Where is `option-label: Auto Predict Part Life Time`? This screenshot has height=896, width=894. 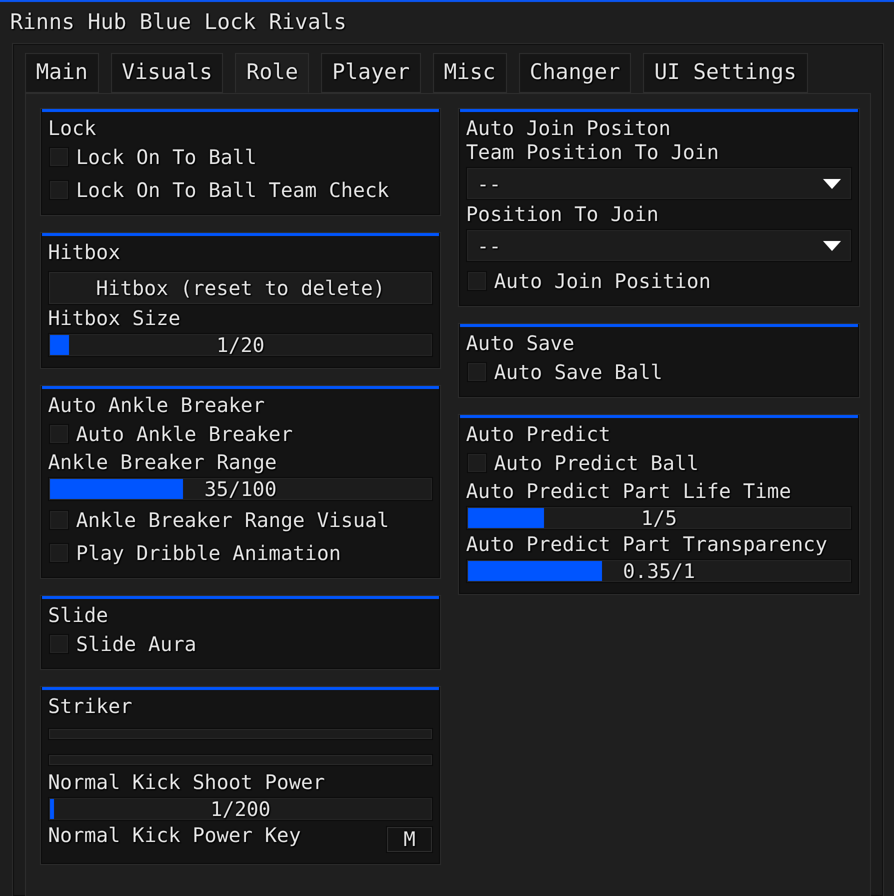
option-label: Auto Predict Part Life Time is located at coordinates (629, 491).